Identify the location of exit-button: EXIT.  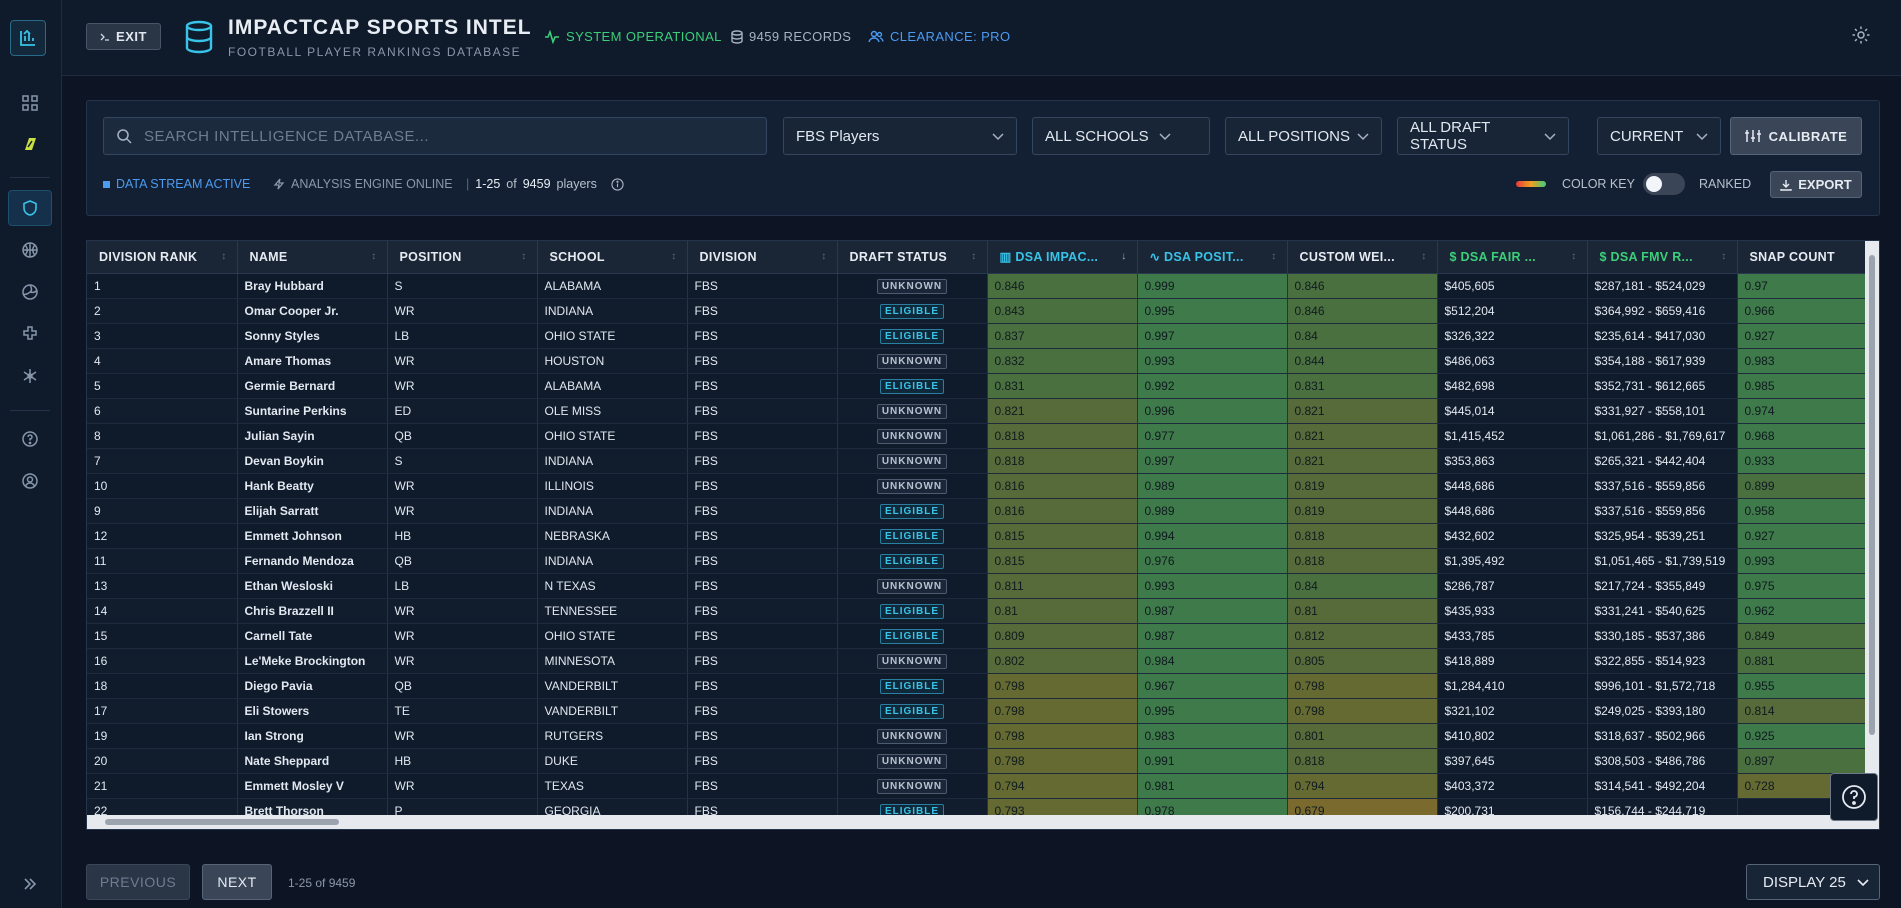
(123, 36).